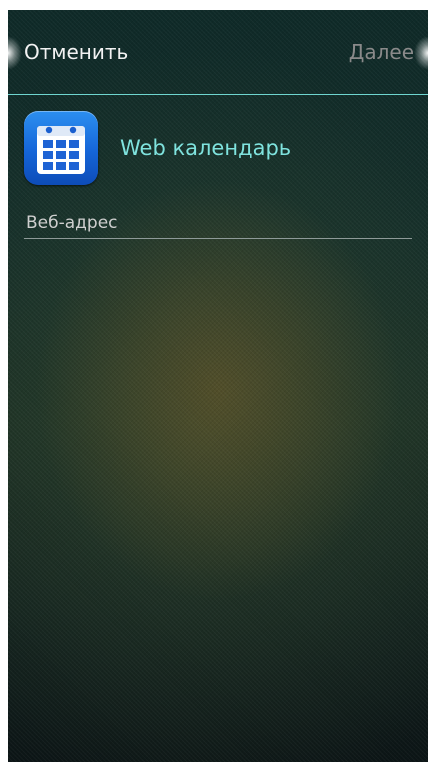  Describe the element at coordinates (72, 223) in the screenshot. I see `web-address-input: Веб-адрес` at that location.